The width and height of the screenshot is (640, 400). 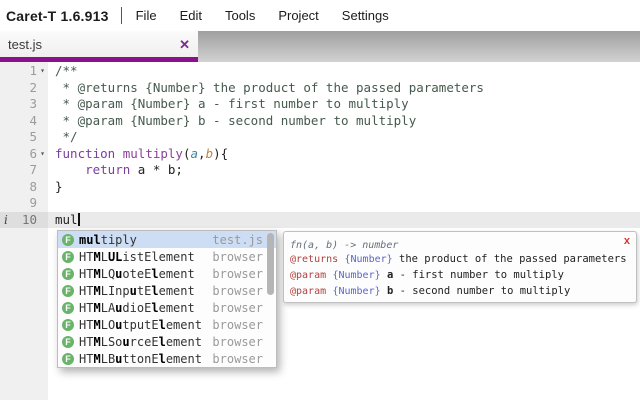 What do you see at coordinates (24, 71) in the screenshot?
I see `gutter-row: 1 ▾` at bounding box center [24, 71].